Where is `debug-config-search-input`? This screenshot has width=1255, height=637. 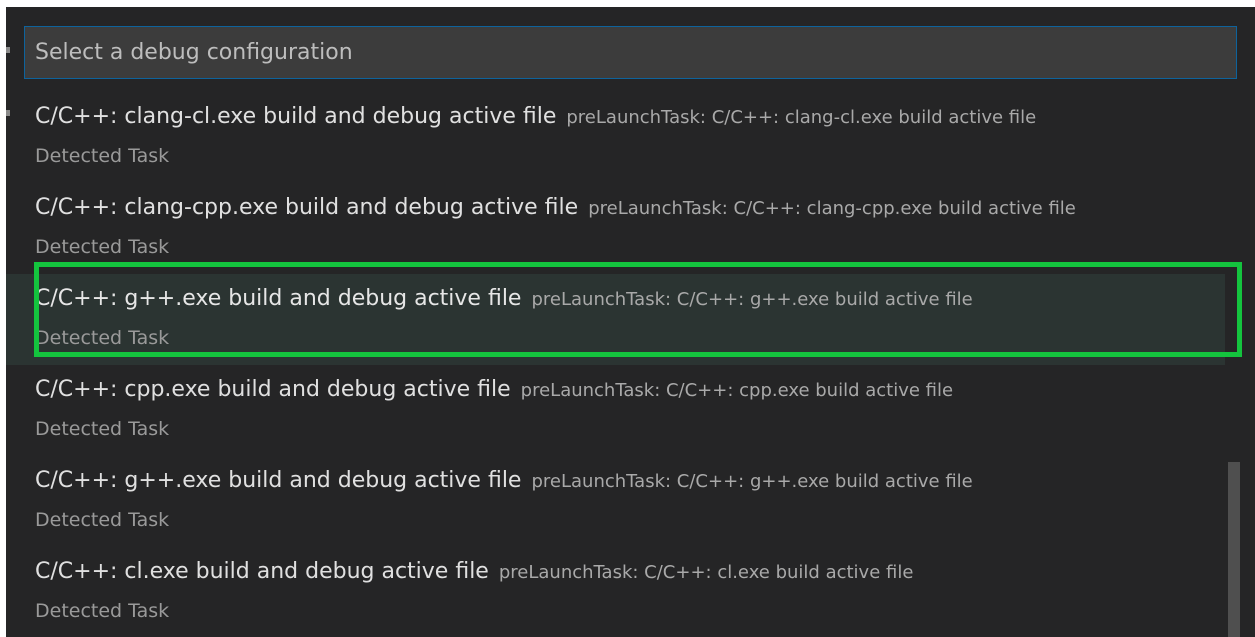
debug-config-search-input is located at coordinates (630, 52).